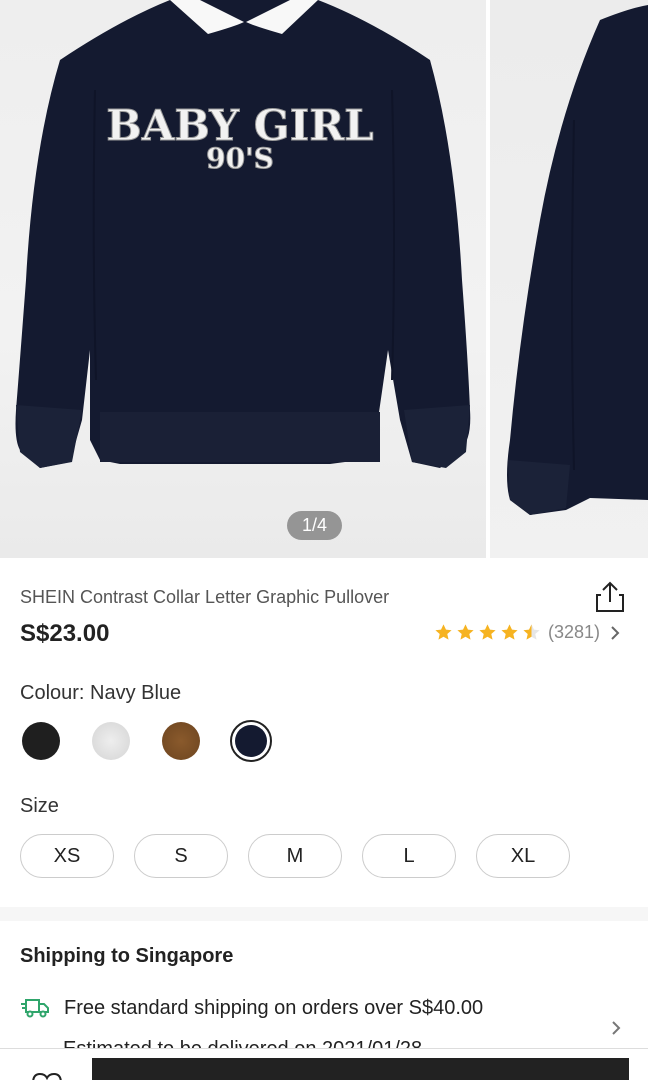 The image size is (648, 1080). I want to click on share-icon, so click(610, 597).